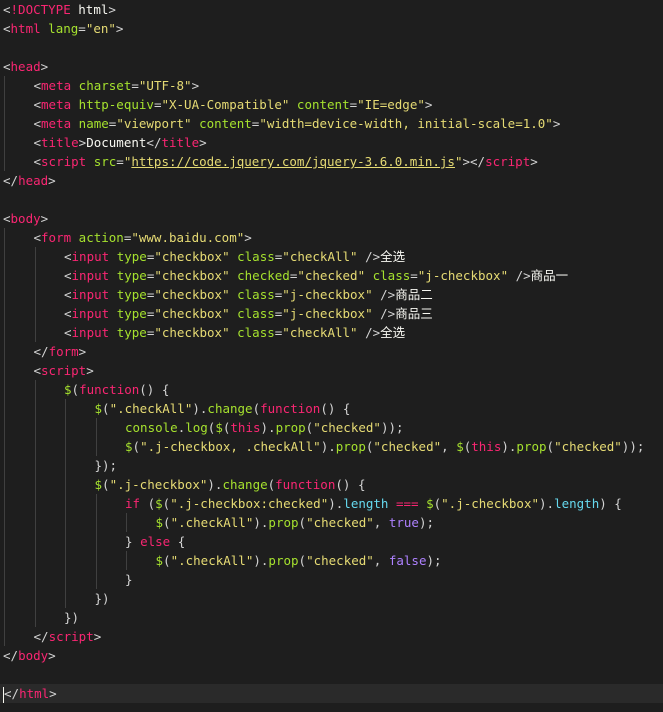 Image resolution: width=663 pixels, height=712 pixels. Describe the element at coordinates (331, 484) in the screenshot. I see `code-line: $(".j-checkbox").change(function() {` at that location.